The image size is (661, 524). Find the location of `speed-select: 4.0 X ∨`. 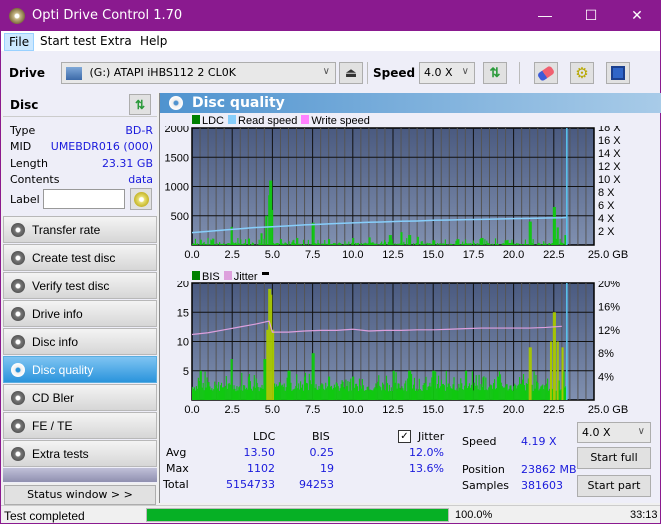

speed-select: 4.0 X ∨ is located at coordinates (447, 73).